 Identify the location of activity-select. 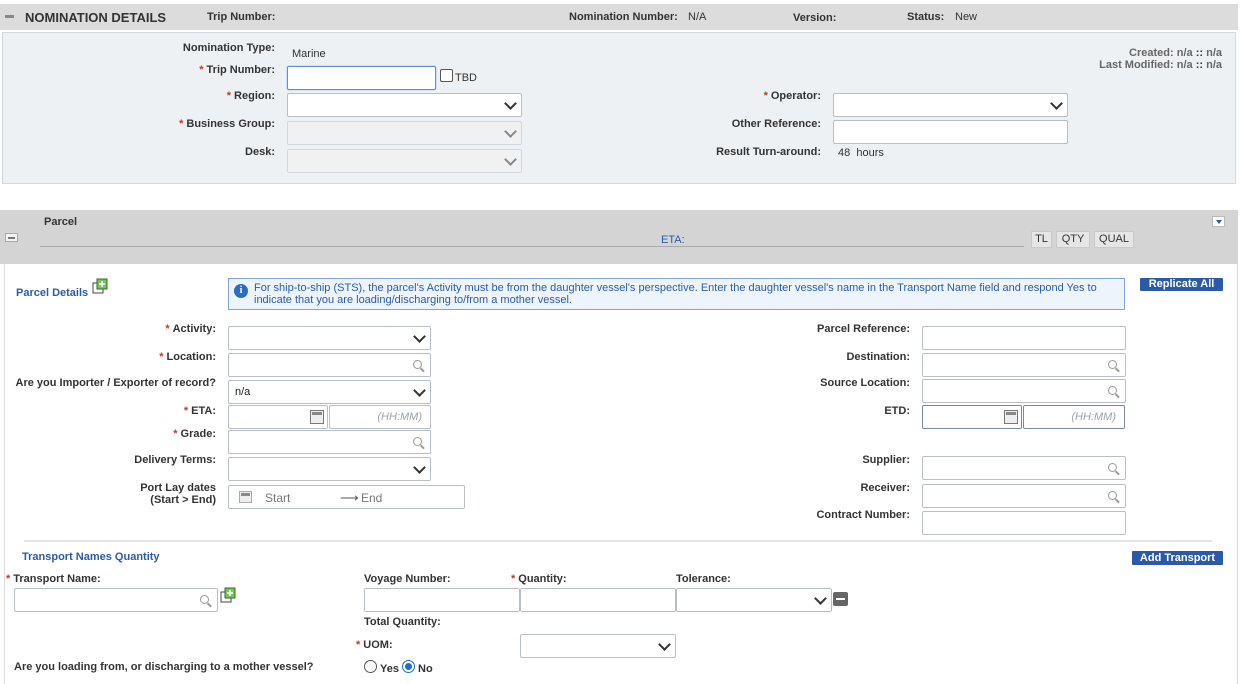
(329, 338).